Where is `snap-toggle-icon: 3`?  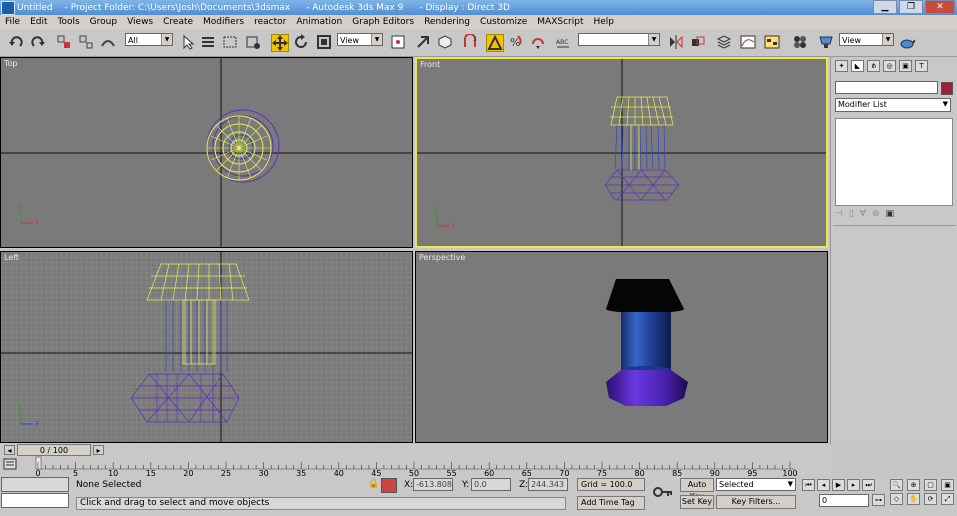
snap-toggle-icon: 3 is located at coordinates (470, 42).